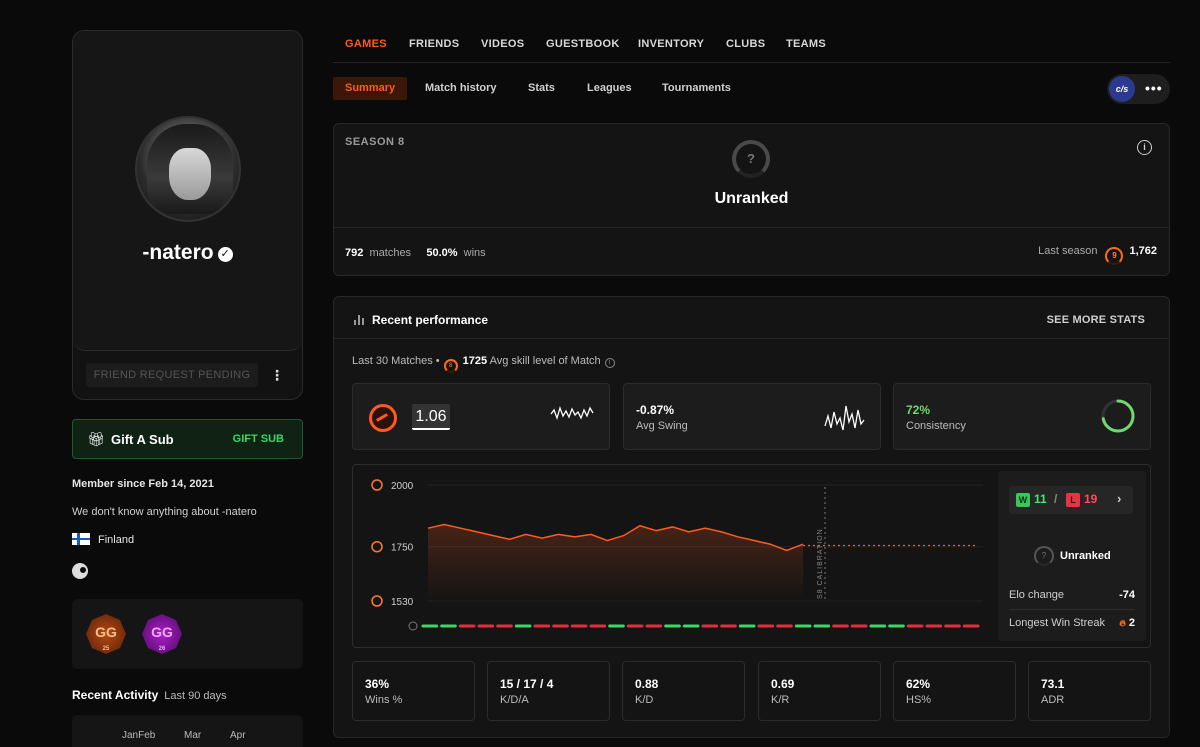 The height and width of the screenshot is (747, 1200). What do you see at coordinates (80, 571) in the screenshot?
I see `steam-icon` at bounding box center [80, 571].